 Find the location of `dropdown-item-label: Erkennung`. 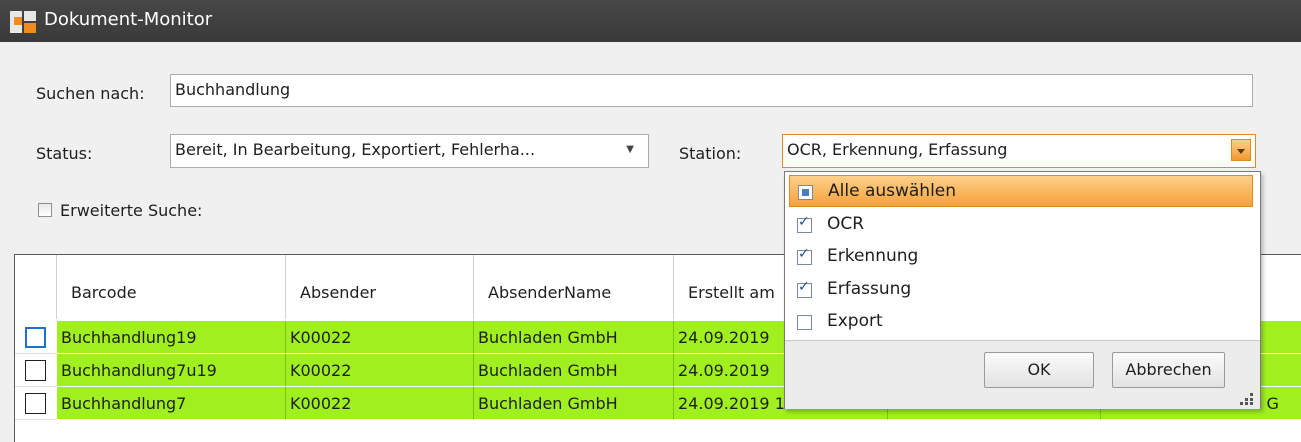

dropdown-item-label: Erkennung is located at coordinates (873, 256).